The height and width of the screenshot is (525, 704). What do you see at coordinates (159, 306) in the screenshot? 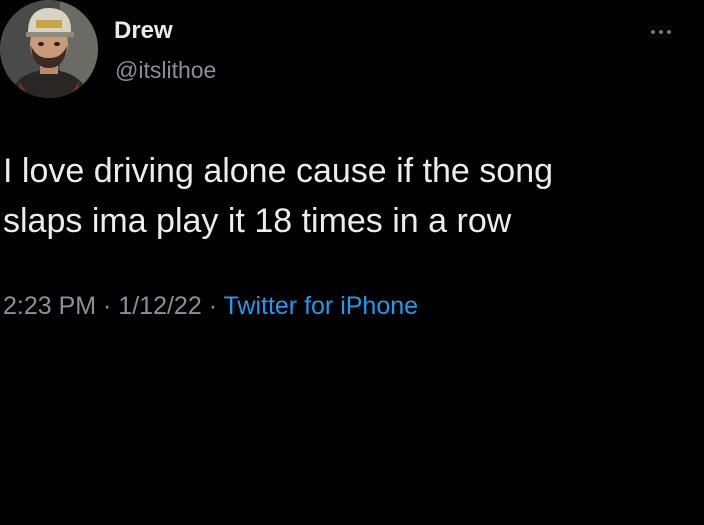
I see `tweet-date: 1/12/22` at bounding box center [159, 306].